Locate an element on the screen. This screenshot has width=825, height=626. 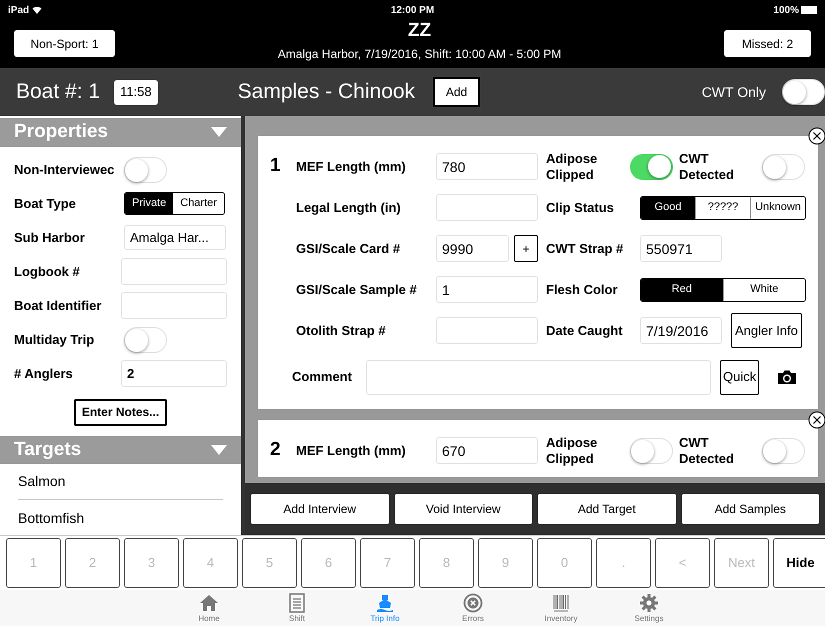
segment-option: Unknown is located at coordinates (777, 207).